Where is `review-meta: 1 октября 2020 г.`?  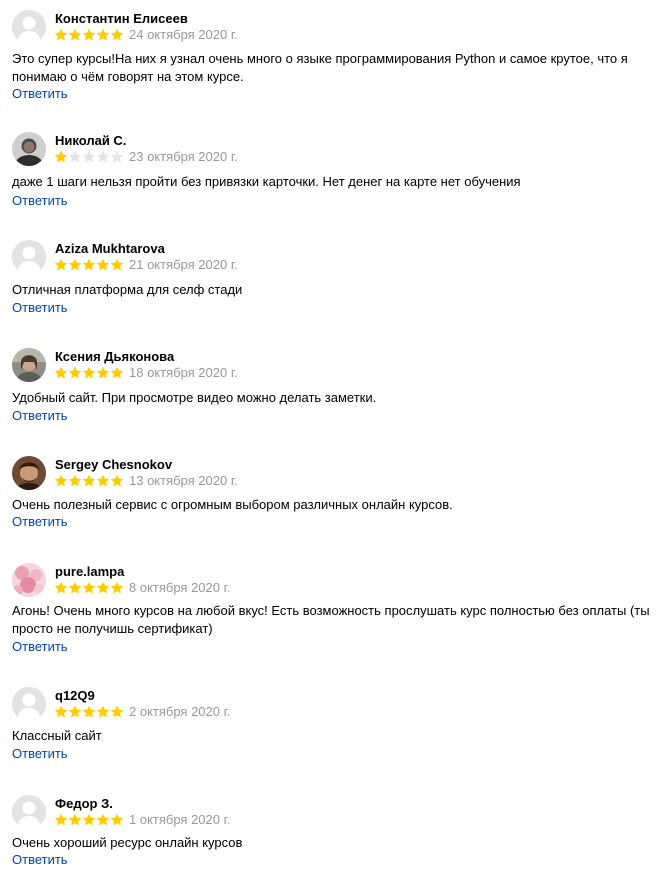 review-meta: 1 октября 2020 г. is located at coordinates (142, 820).